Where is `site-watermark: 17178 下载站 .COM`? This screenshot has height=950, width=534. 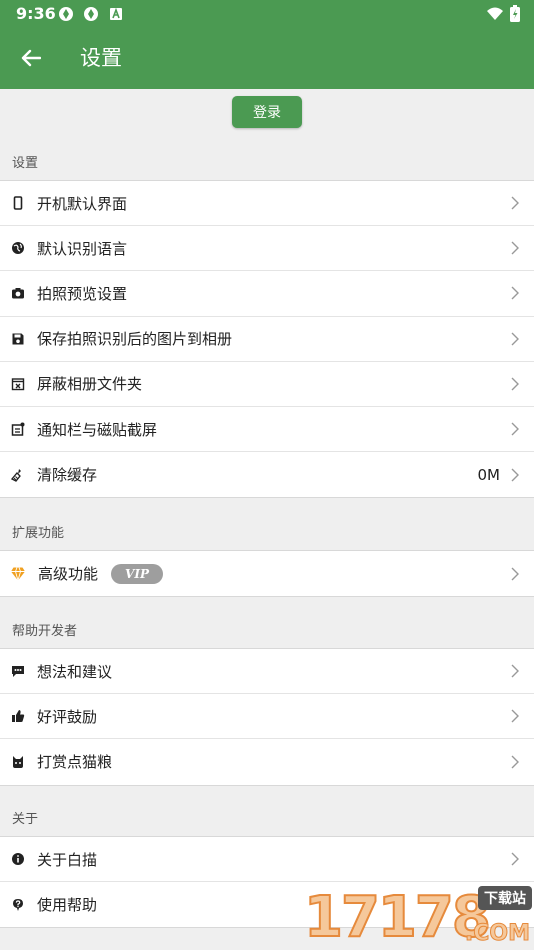
site-watermark: 17178 下载站 .COM is located at coordinates (418, 915).